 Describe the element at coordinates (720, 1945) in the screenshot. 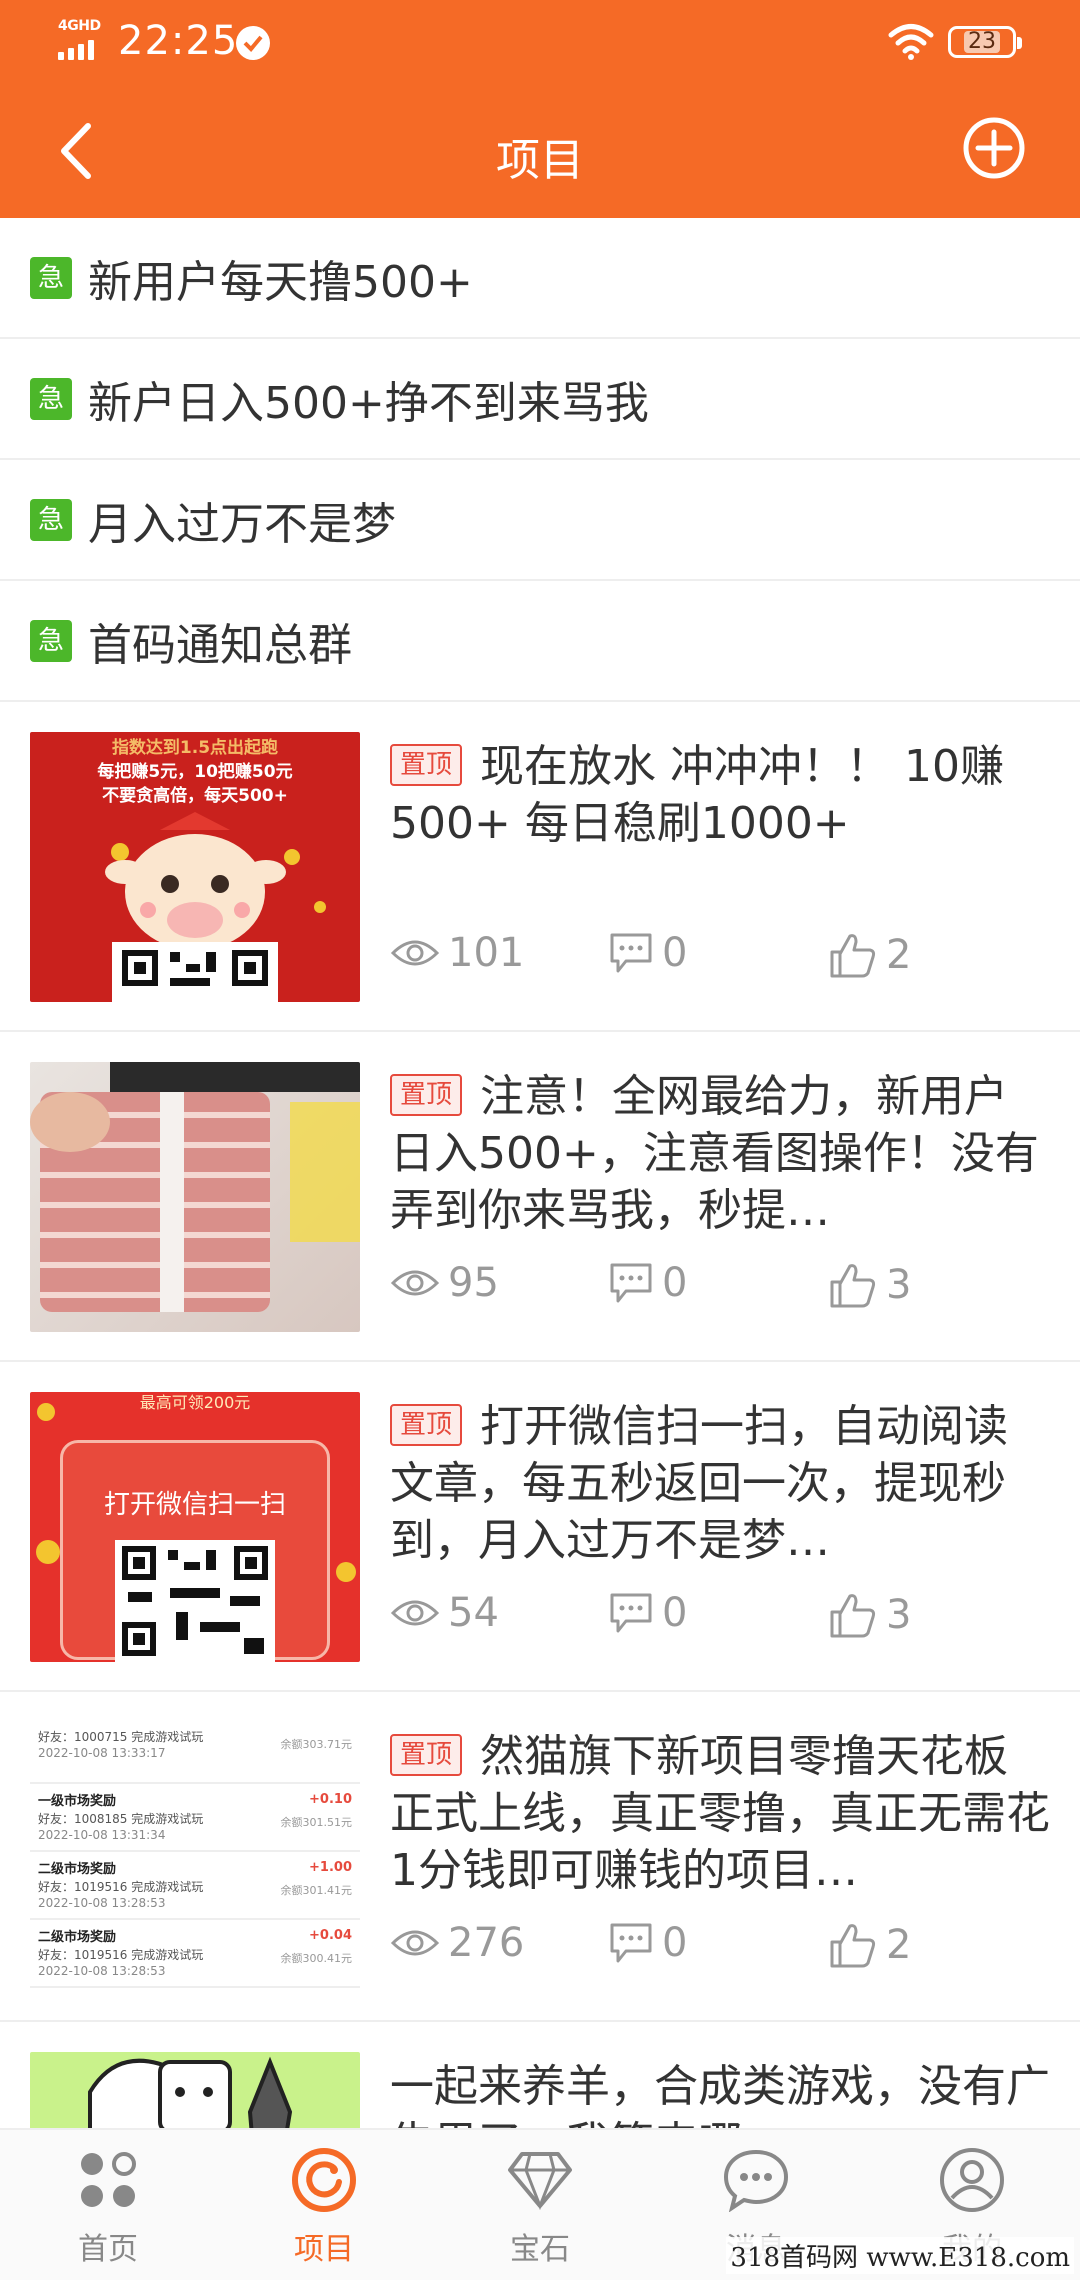

I see `post-stats: 276 0 2` at that location.